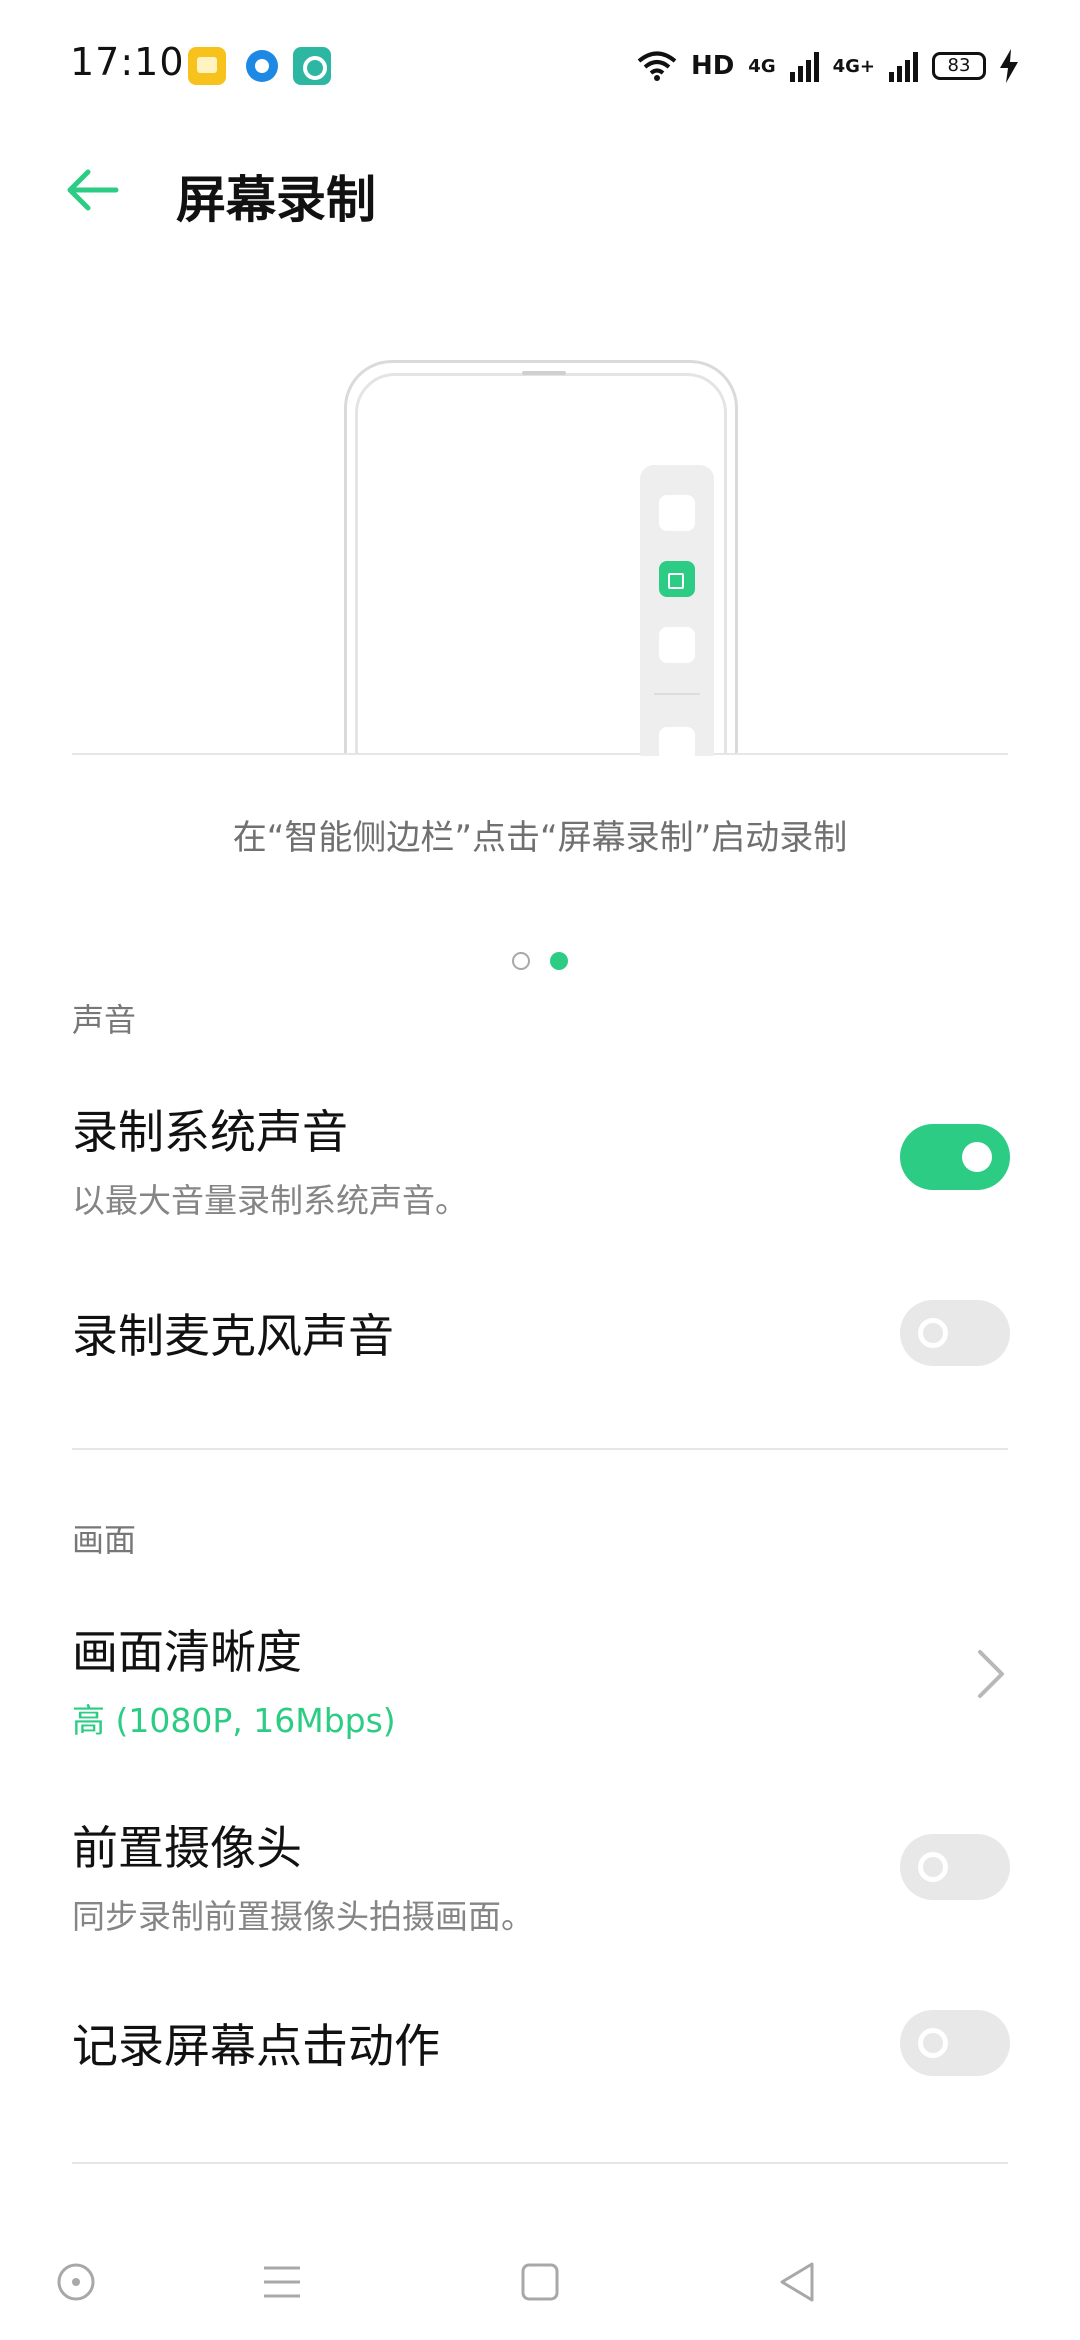 Image resolution: width=1080 pixels, height=2340 pixels. What do you see at coordinates (1009, 66) in the screenshot?
I see `charging-bolt-icon` at bounding box center [1009, 66].